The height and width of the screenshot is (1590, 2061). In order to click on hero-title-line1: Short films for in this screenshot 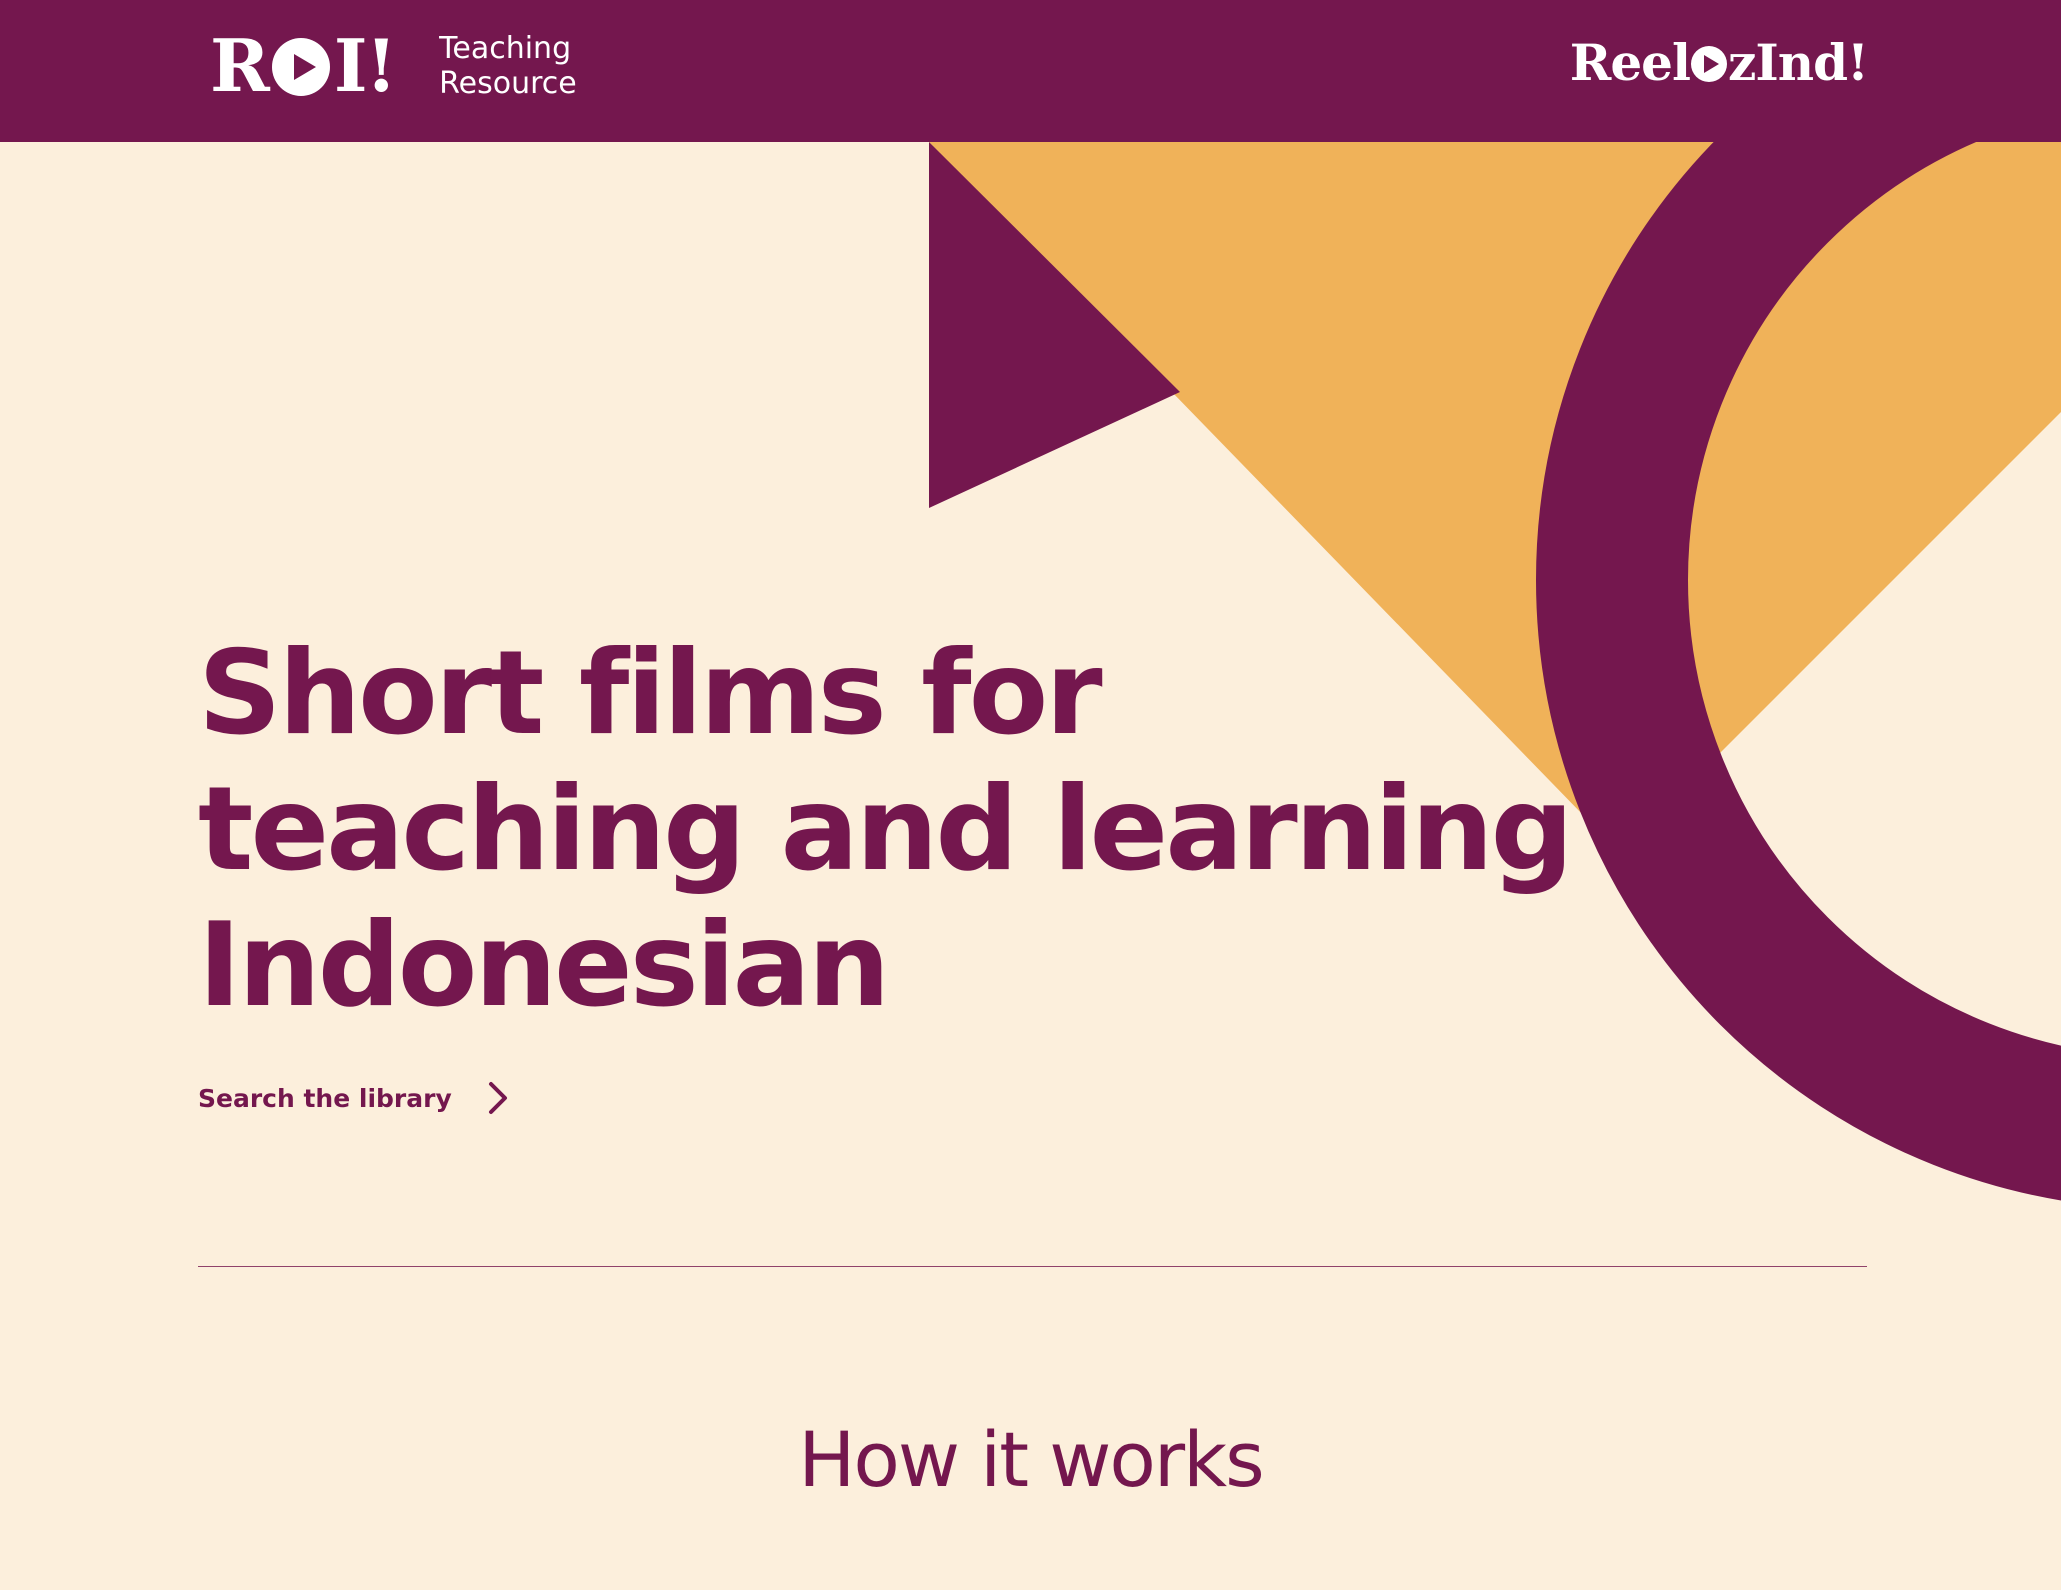, I will do `click(650, 693)`.